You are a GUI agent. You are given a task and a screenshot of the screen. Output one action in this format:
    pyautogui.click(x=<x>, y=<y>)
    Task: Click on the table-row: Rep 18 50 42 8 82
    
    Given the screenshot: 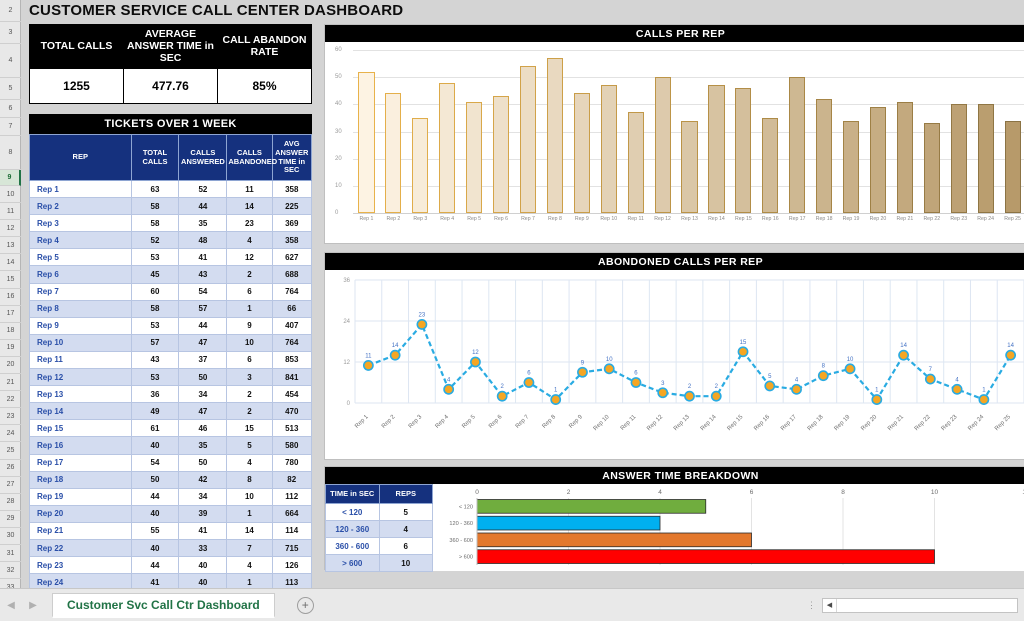 What is the action you would take?
    pyautogui.click(x=170, y=479)
    